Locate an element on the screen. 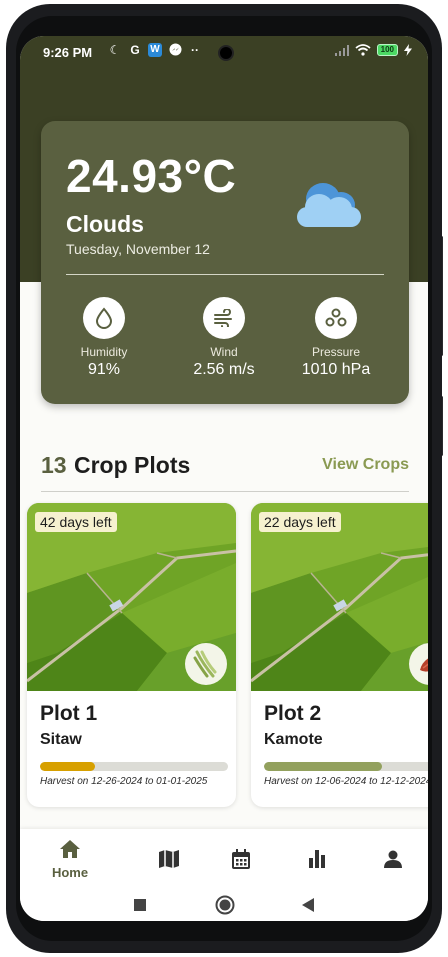 This screenshot has height=957, width=448. back-button is located at coordinates (308, 905).